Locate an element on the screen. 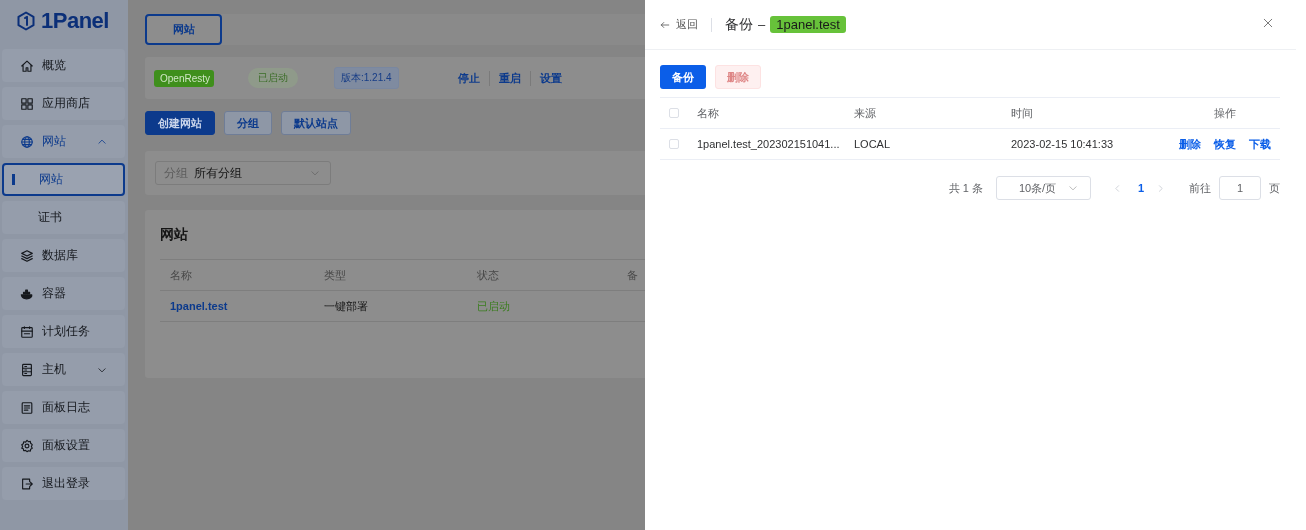 The image size is (1306, 530). sidebar-item: 退出登录 is located at coordinates (63, 483).